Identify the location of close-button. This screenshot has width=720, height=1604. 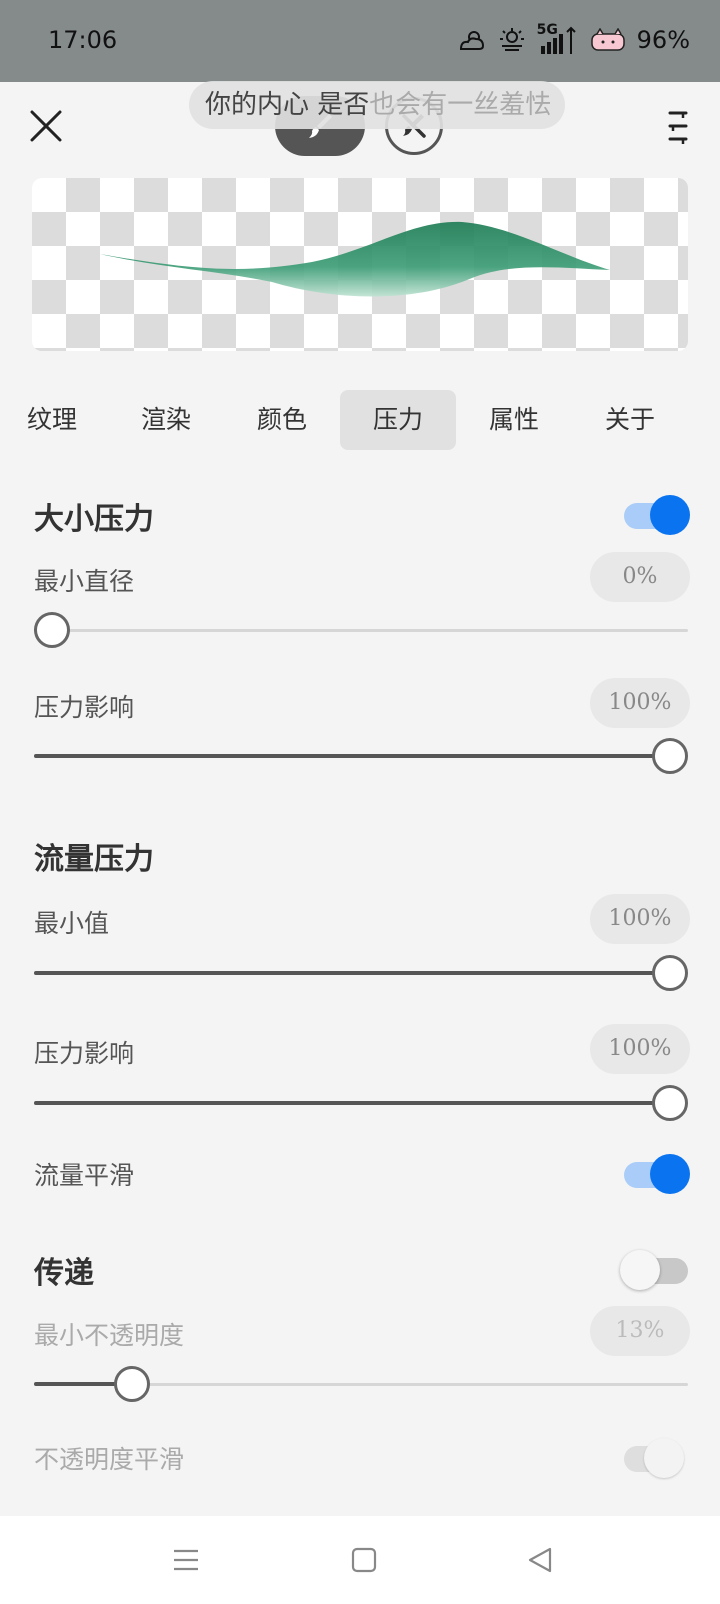
(46, 126).